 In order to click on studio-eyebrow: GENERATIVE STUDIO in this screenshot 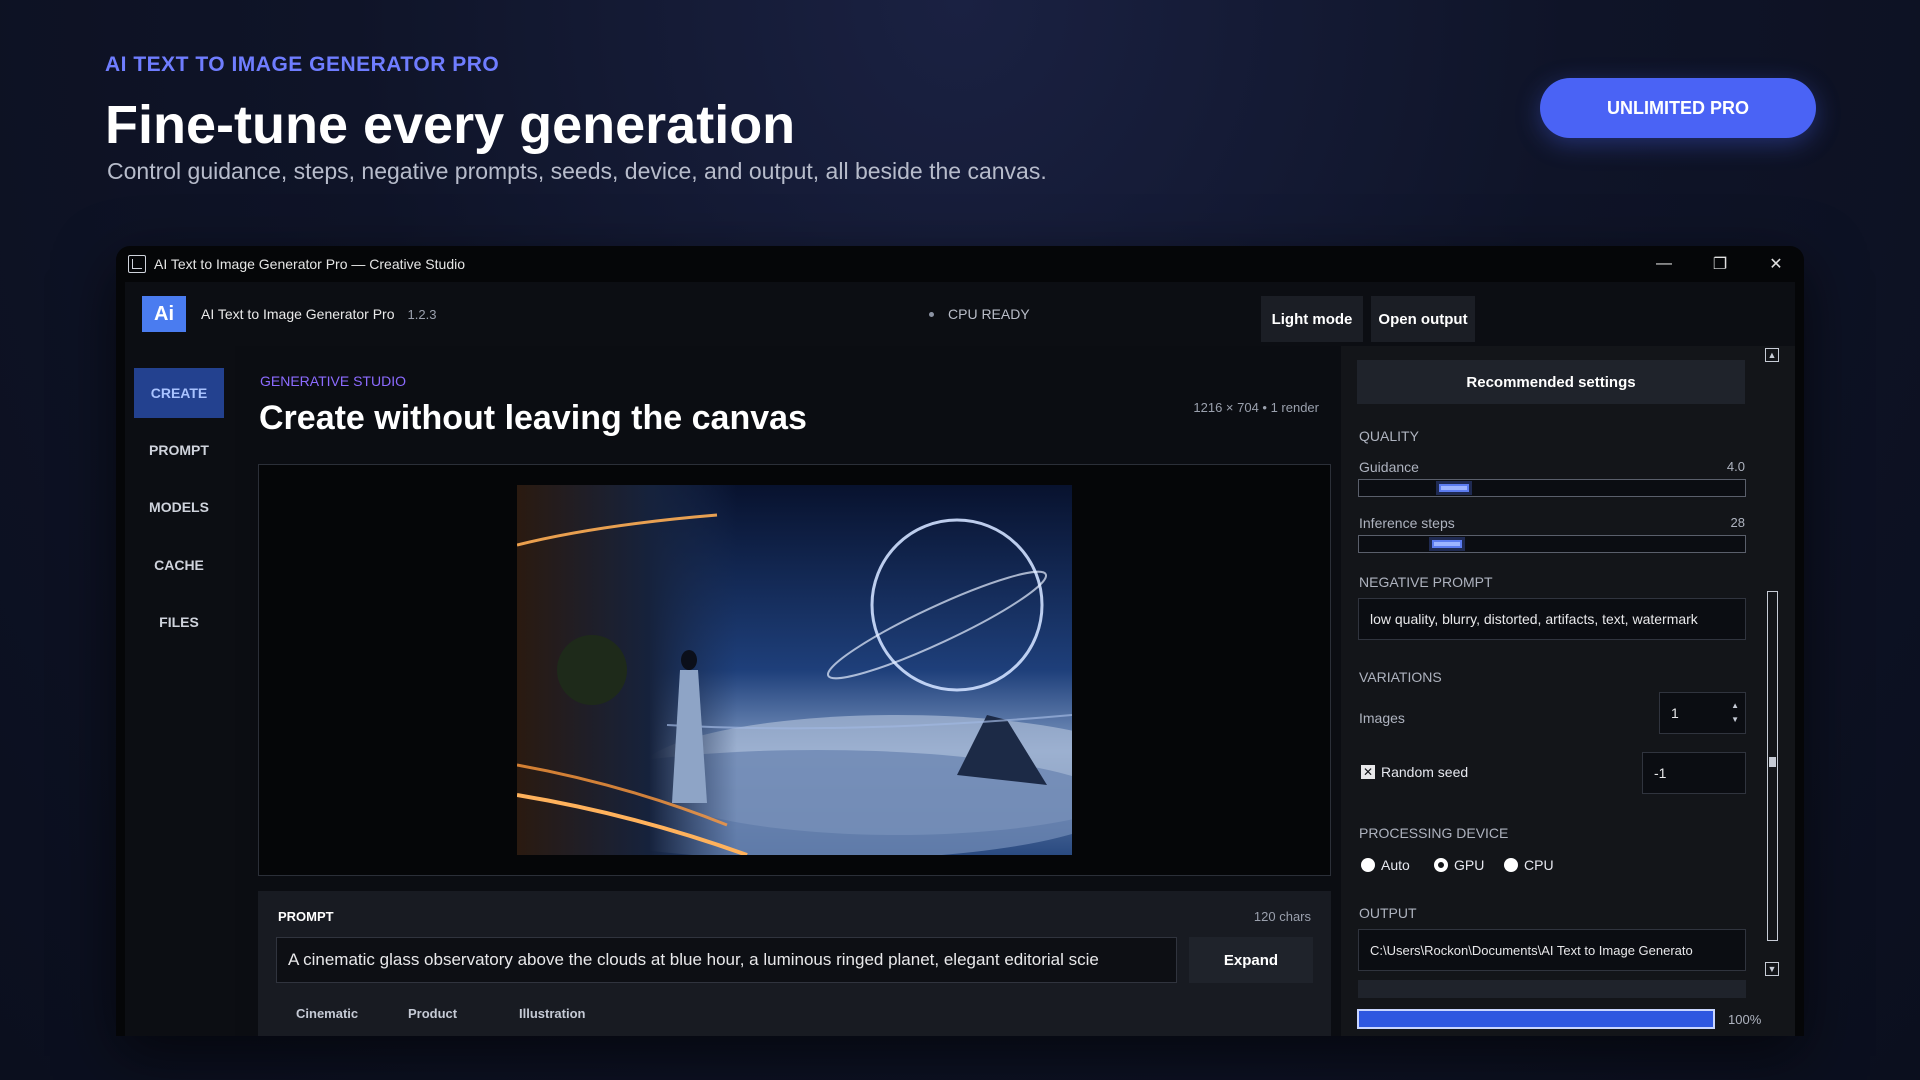, I will do `click(333, 381)`.